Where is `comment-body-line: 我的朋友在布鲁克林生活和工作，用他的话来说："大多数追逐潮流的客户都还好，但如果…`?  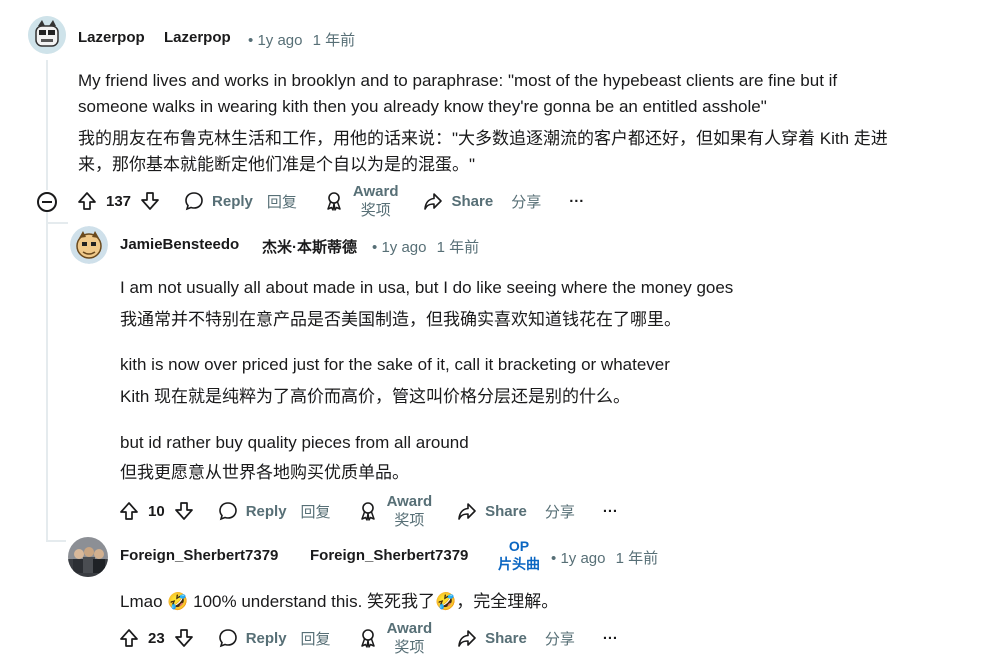 comment-body-line: 我的朋友在布鲁克林生活和工作，用他的话来说："大多数追逐潮流的客户都还好，但如果… is located at coordinates (483, 138).